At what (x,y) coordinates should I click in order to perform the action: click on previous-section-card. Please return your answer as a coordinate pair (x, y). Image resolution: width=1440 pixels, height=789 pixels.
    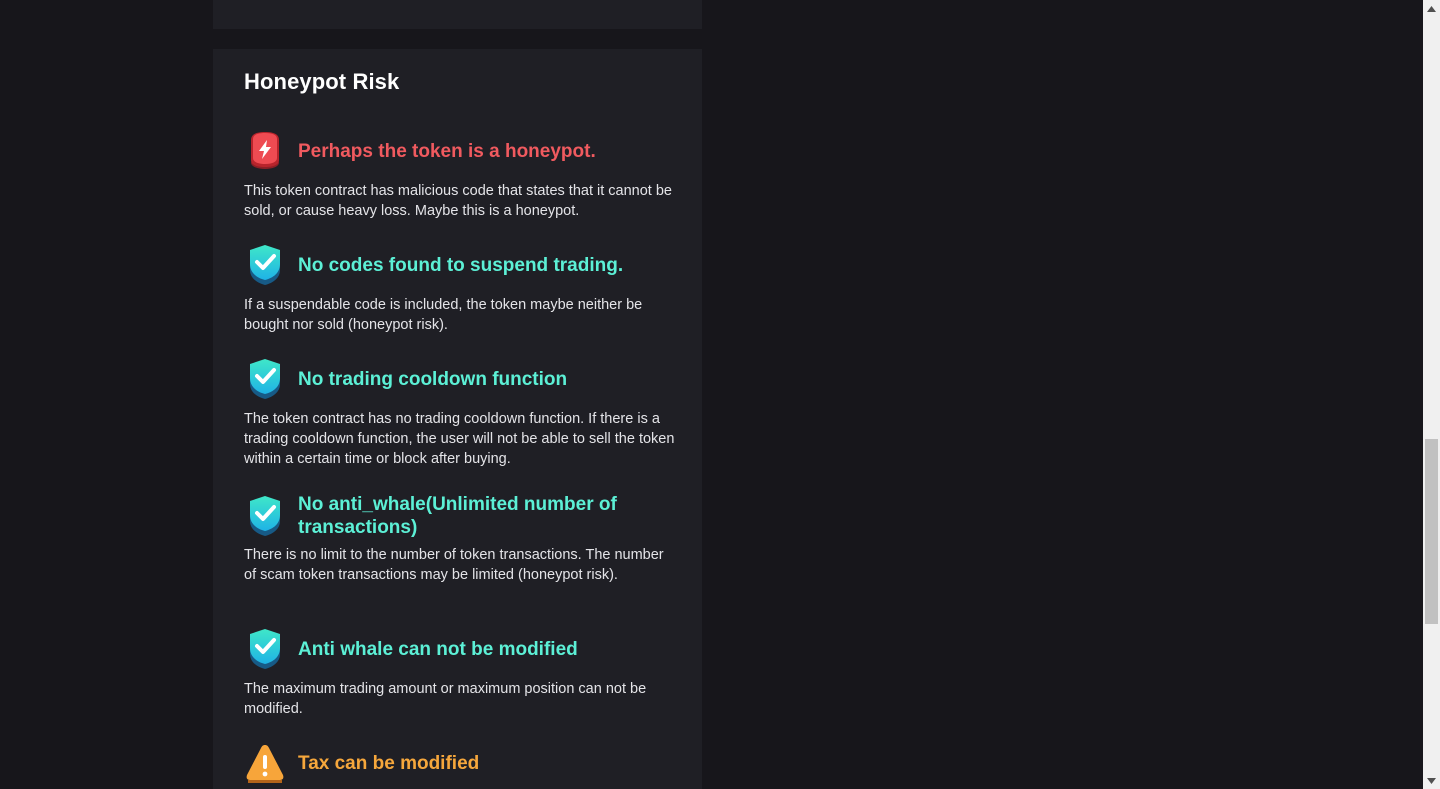
    Looking at the image, I should click on (457, 14).